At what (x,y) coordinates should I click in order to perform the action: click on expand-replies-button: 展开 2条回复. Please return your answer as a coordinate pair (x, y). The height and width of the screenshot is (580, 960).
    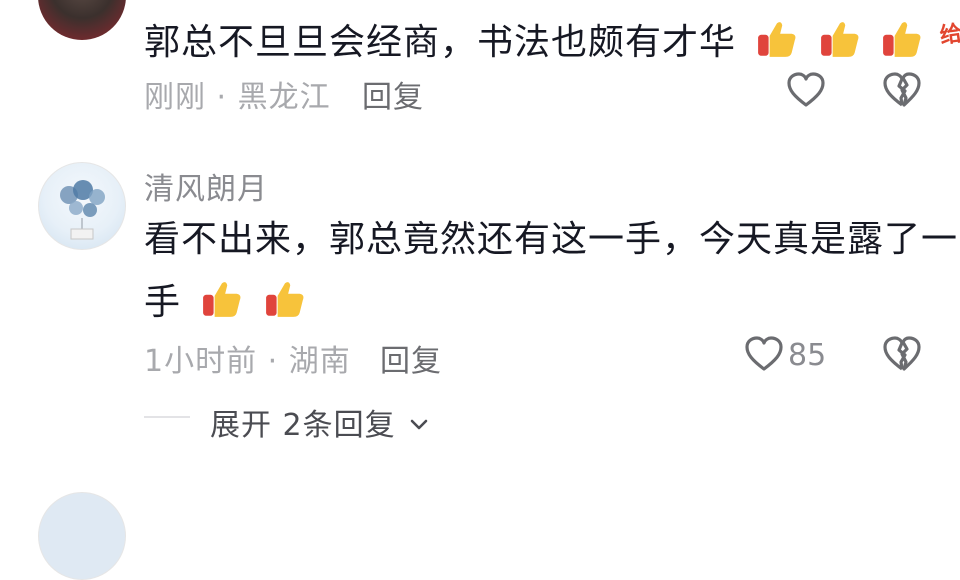
    Looking at the image, I should click on (319, 422).